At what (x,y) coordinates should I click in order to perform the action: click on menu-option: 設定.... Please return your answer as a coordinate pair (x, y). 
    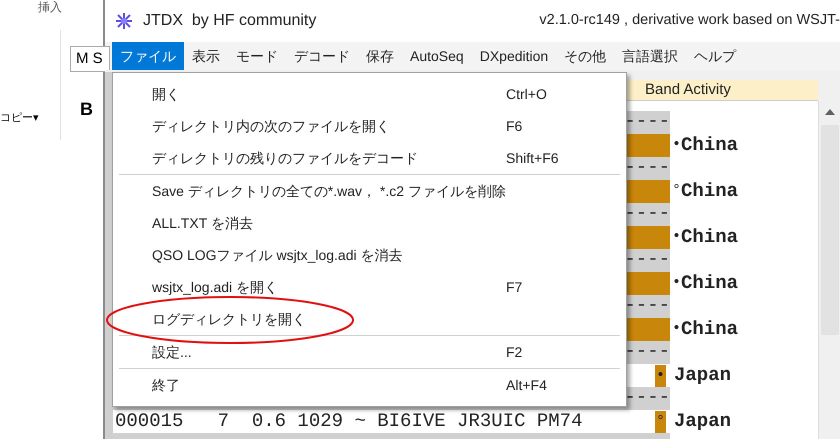
    Looking at the image, I should click on (172, 352).